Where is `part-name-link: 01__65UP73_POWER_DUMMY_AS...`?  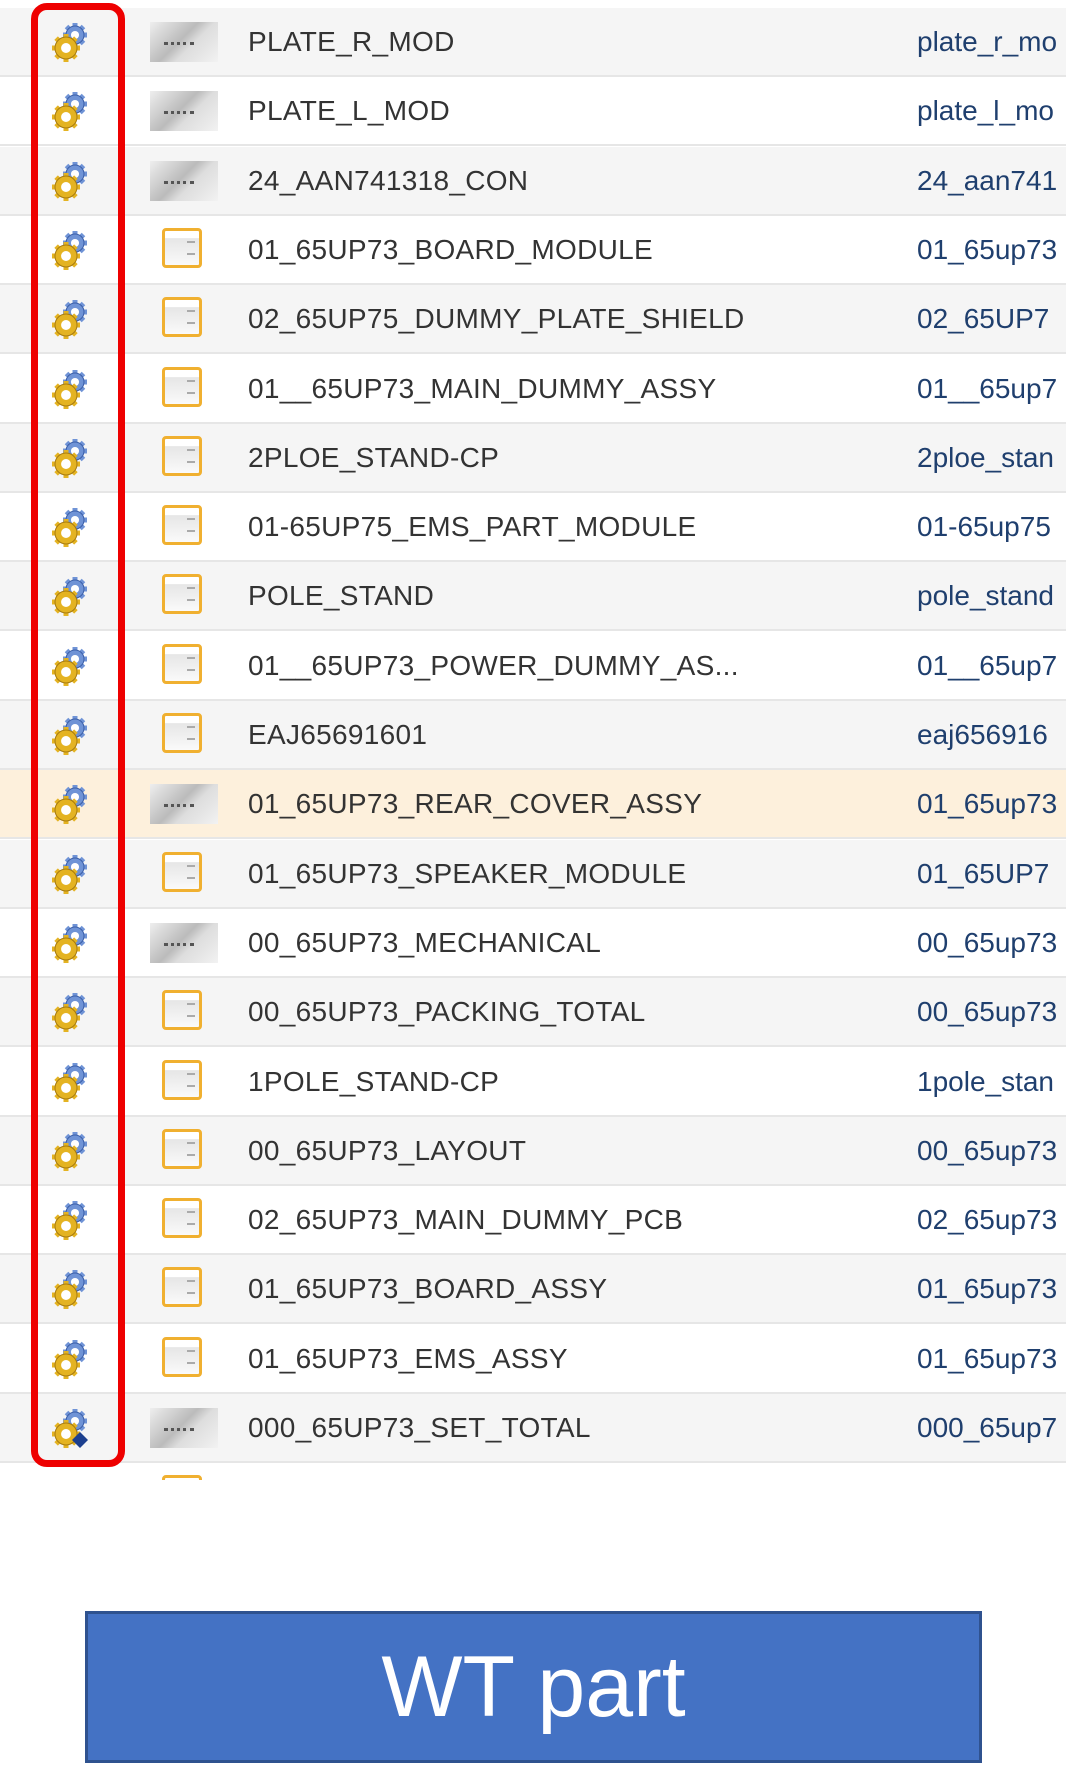 part-name-link: 01__65UP73_POWER_DUMMY_AS... is located at coordinates (493, 666).